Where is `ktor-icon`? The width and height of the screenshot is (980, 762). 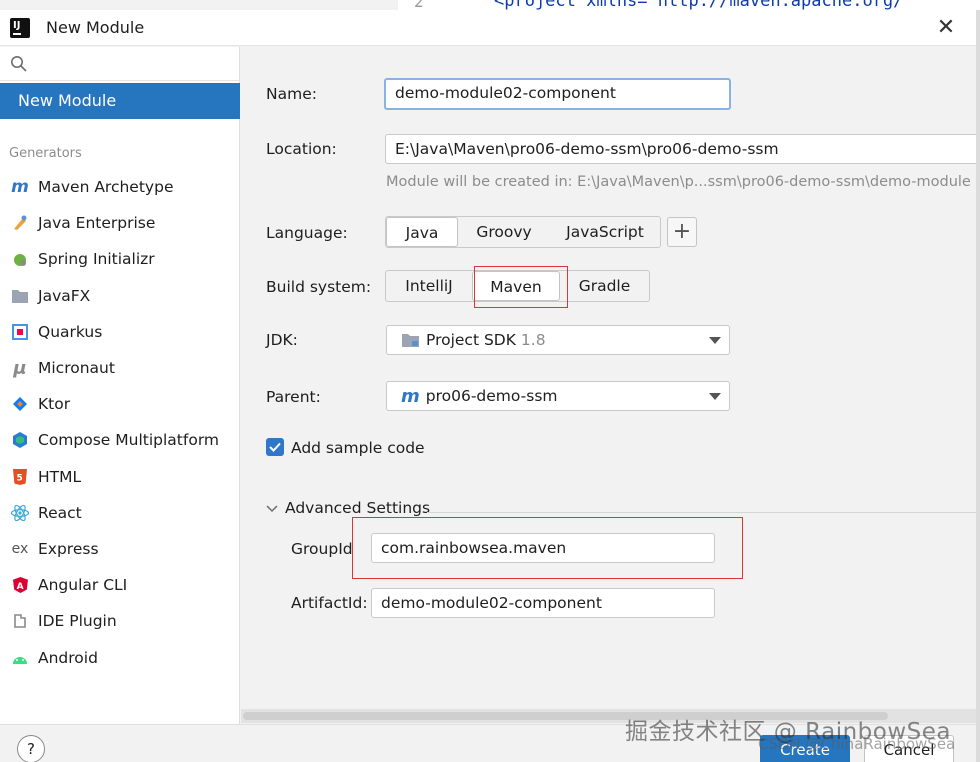 ktor-icon is located at coordinates (20, 404).